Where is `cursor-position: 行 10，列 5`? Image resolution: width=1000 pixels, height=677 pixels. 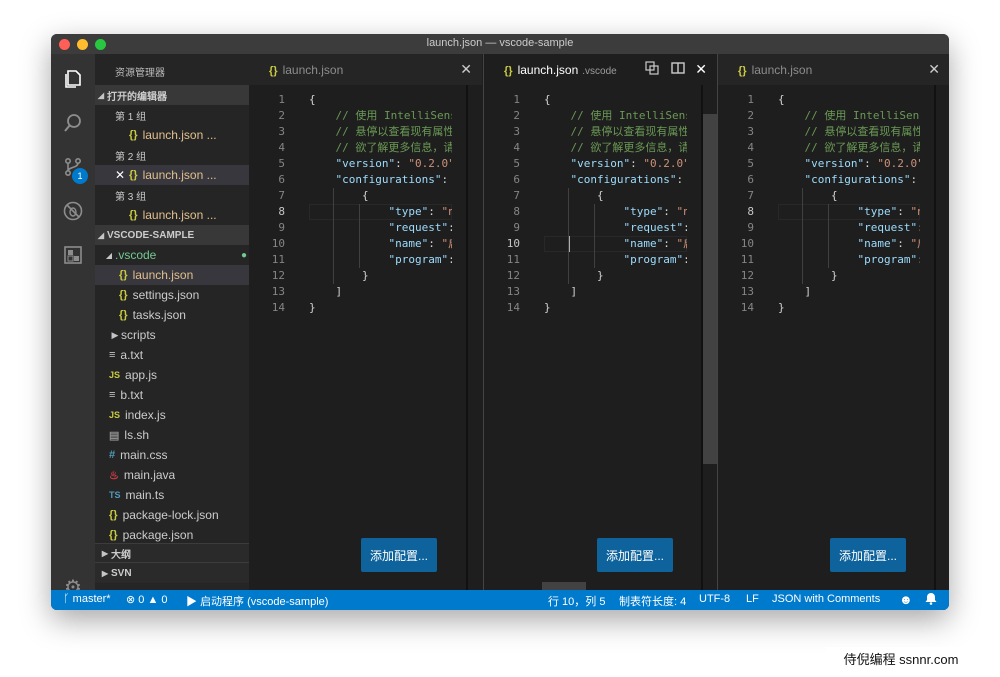
cursor-position: 行 10，列 5 is located at coordinates (576, 601).